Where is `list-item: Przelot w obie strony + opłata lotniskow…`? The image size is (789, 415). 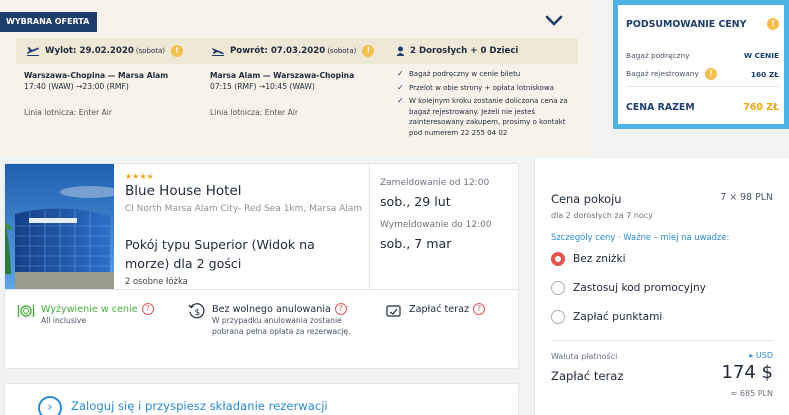
list-item: Przelot w obie strony + opłata lotniskow… is located at coordinates (487, 88).